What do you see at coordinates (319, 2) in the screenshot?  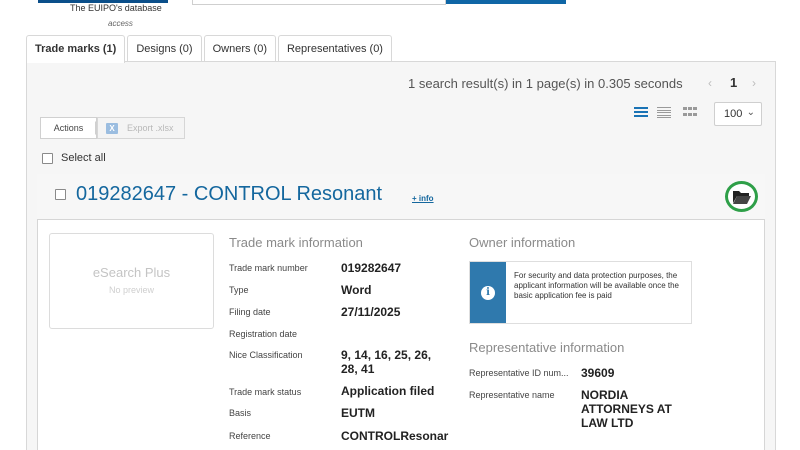 I see `search-input` at bounding box center [319, 2].